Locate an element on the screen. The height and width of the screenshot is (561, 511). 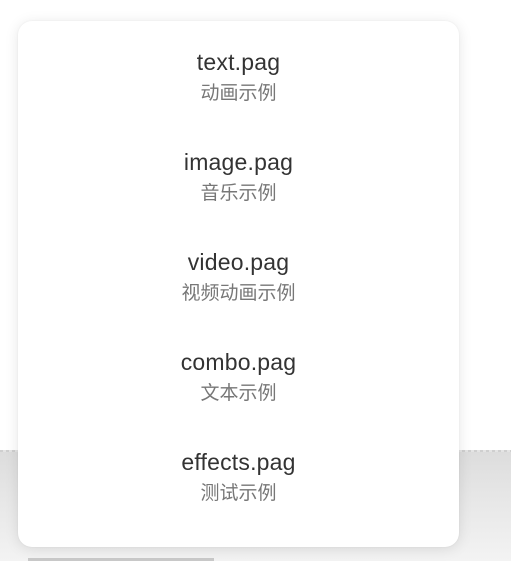
menu-item-title: image.pag is located at coordinates (238, 162).